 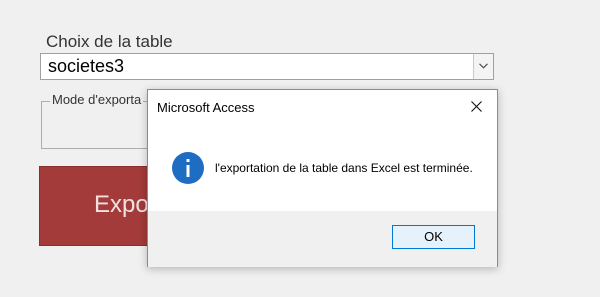 I want to click on table-choice-value: societes3, so click(x=86, y=66).